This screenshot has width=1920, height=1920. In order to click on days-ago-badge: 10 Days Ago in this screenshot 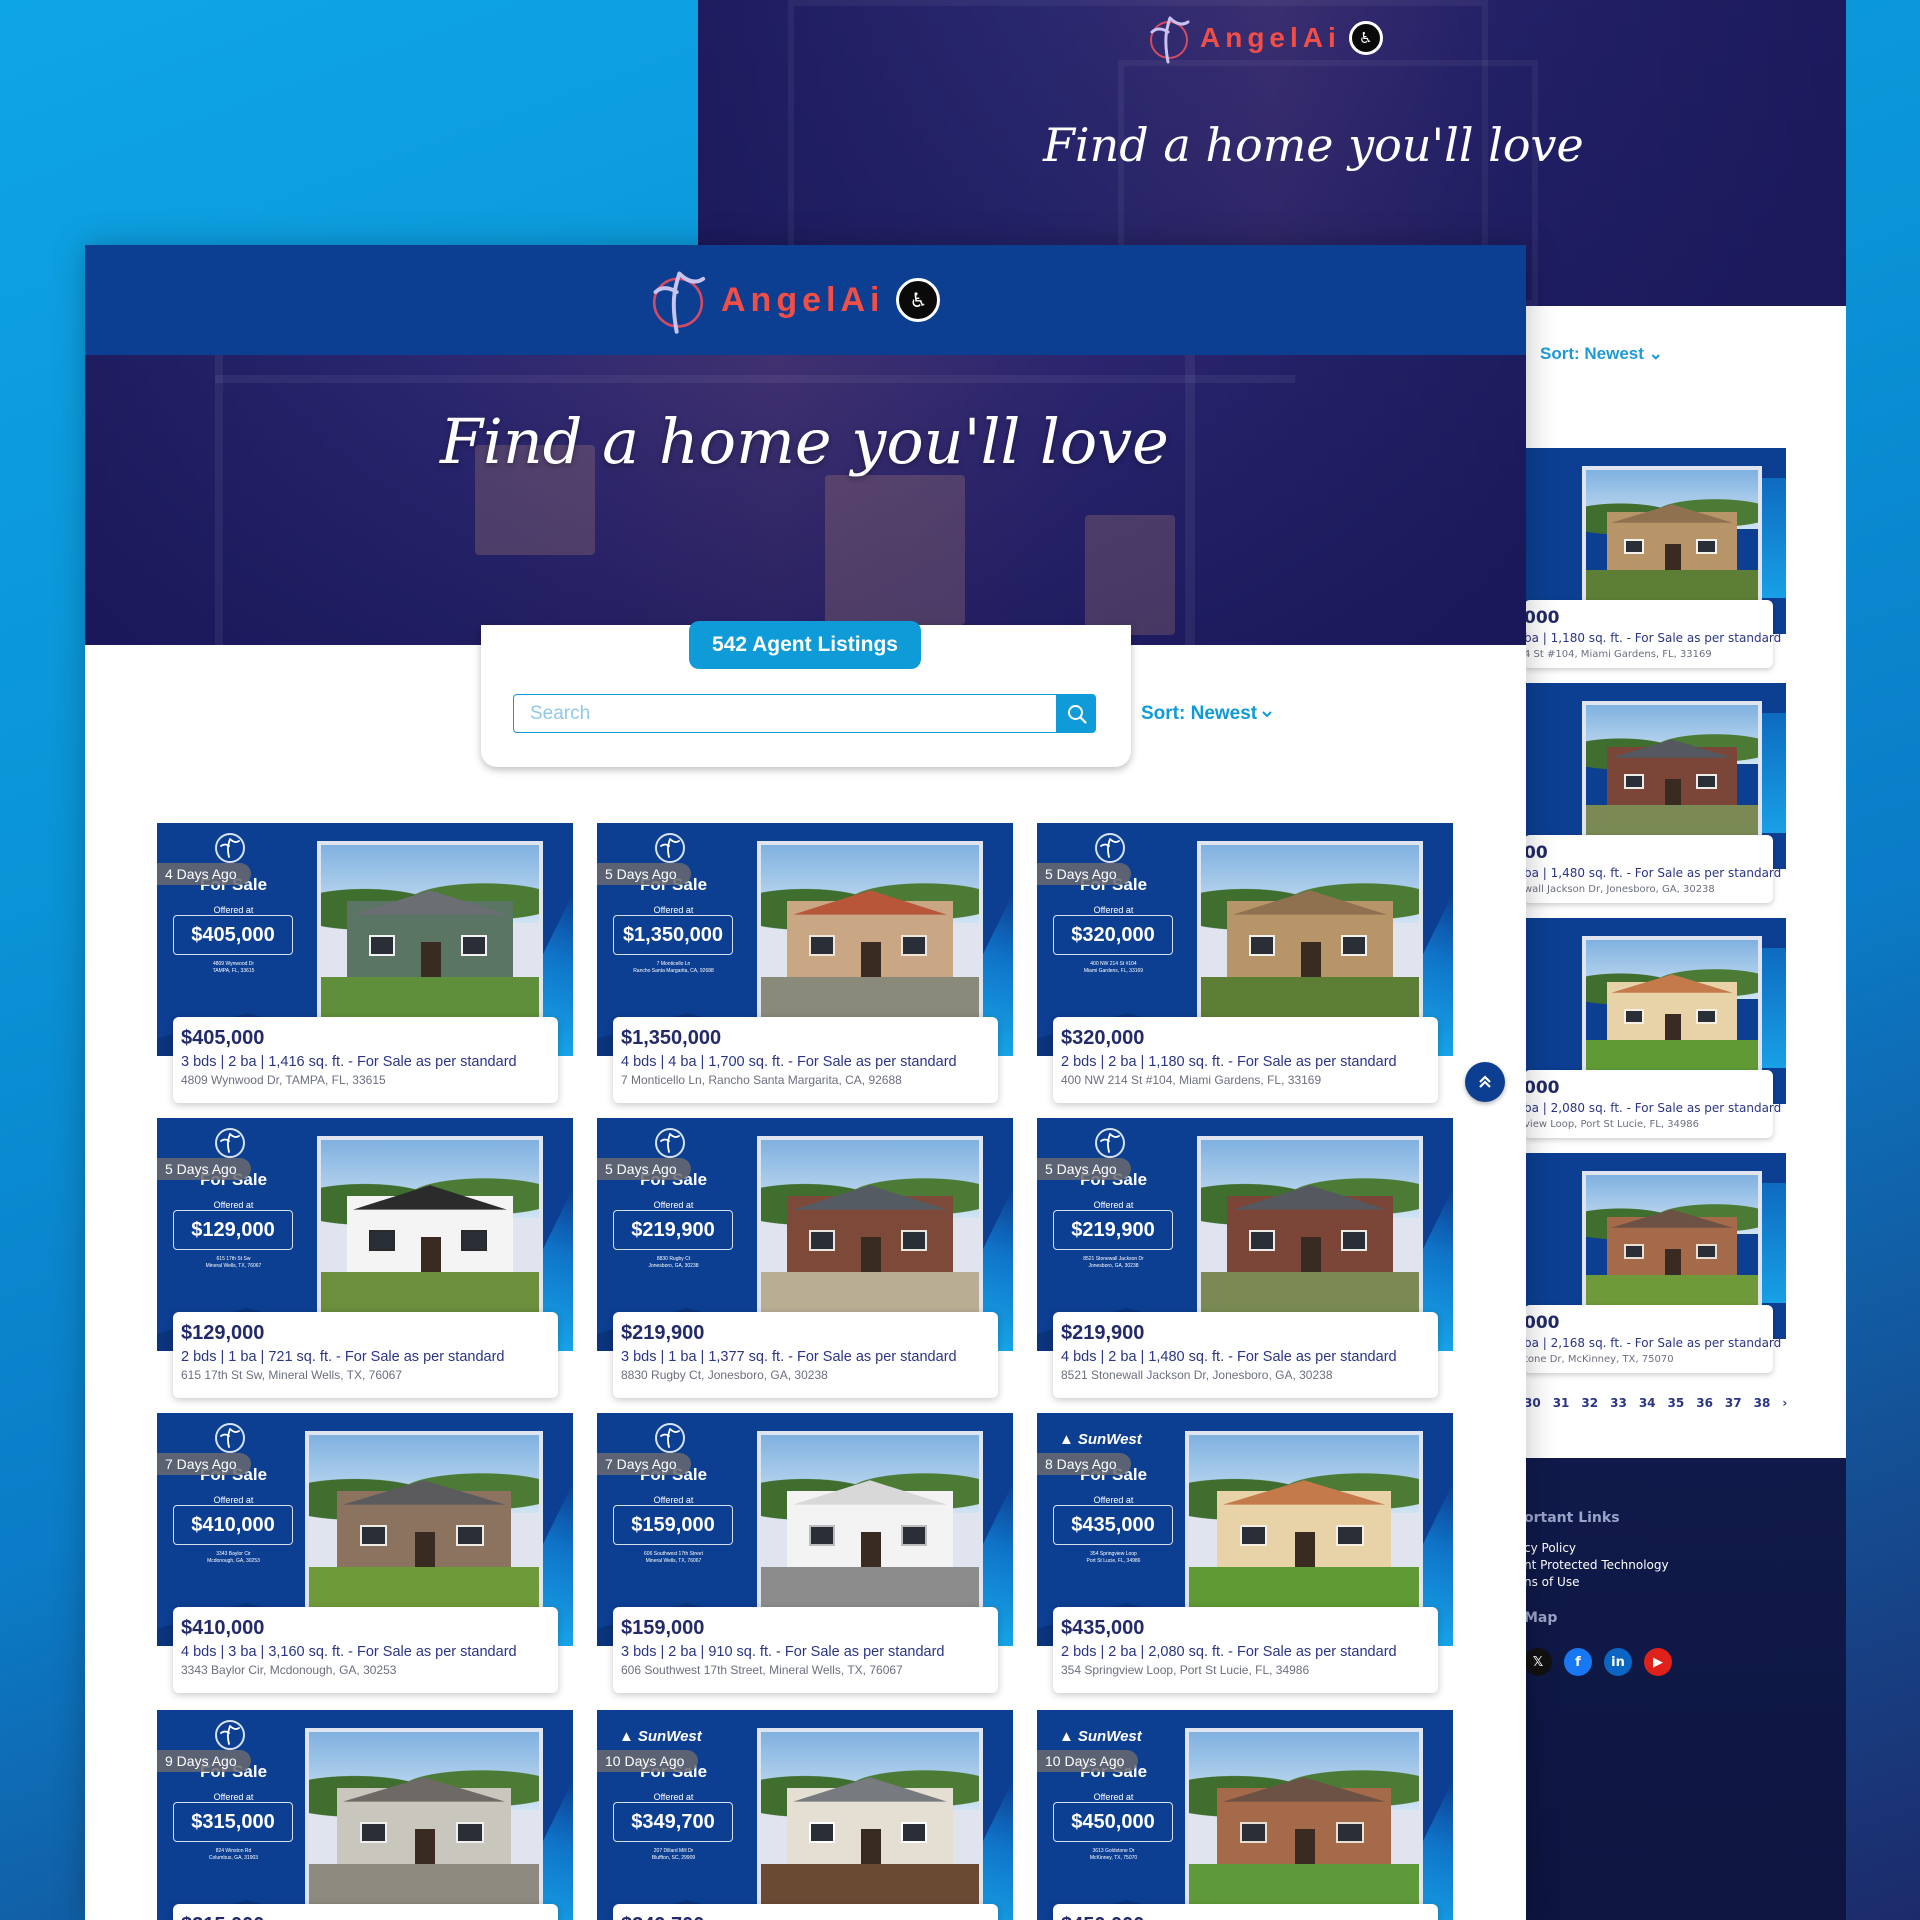, I will do `click(1088, 1761)`.